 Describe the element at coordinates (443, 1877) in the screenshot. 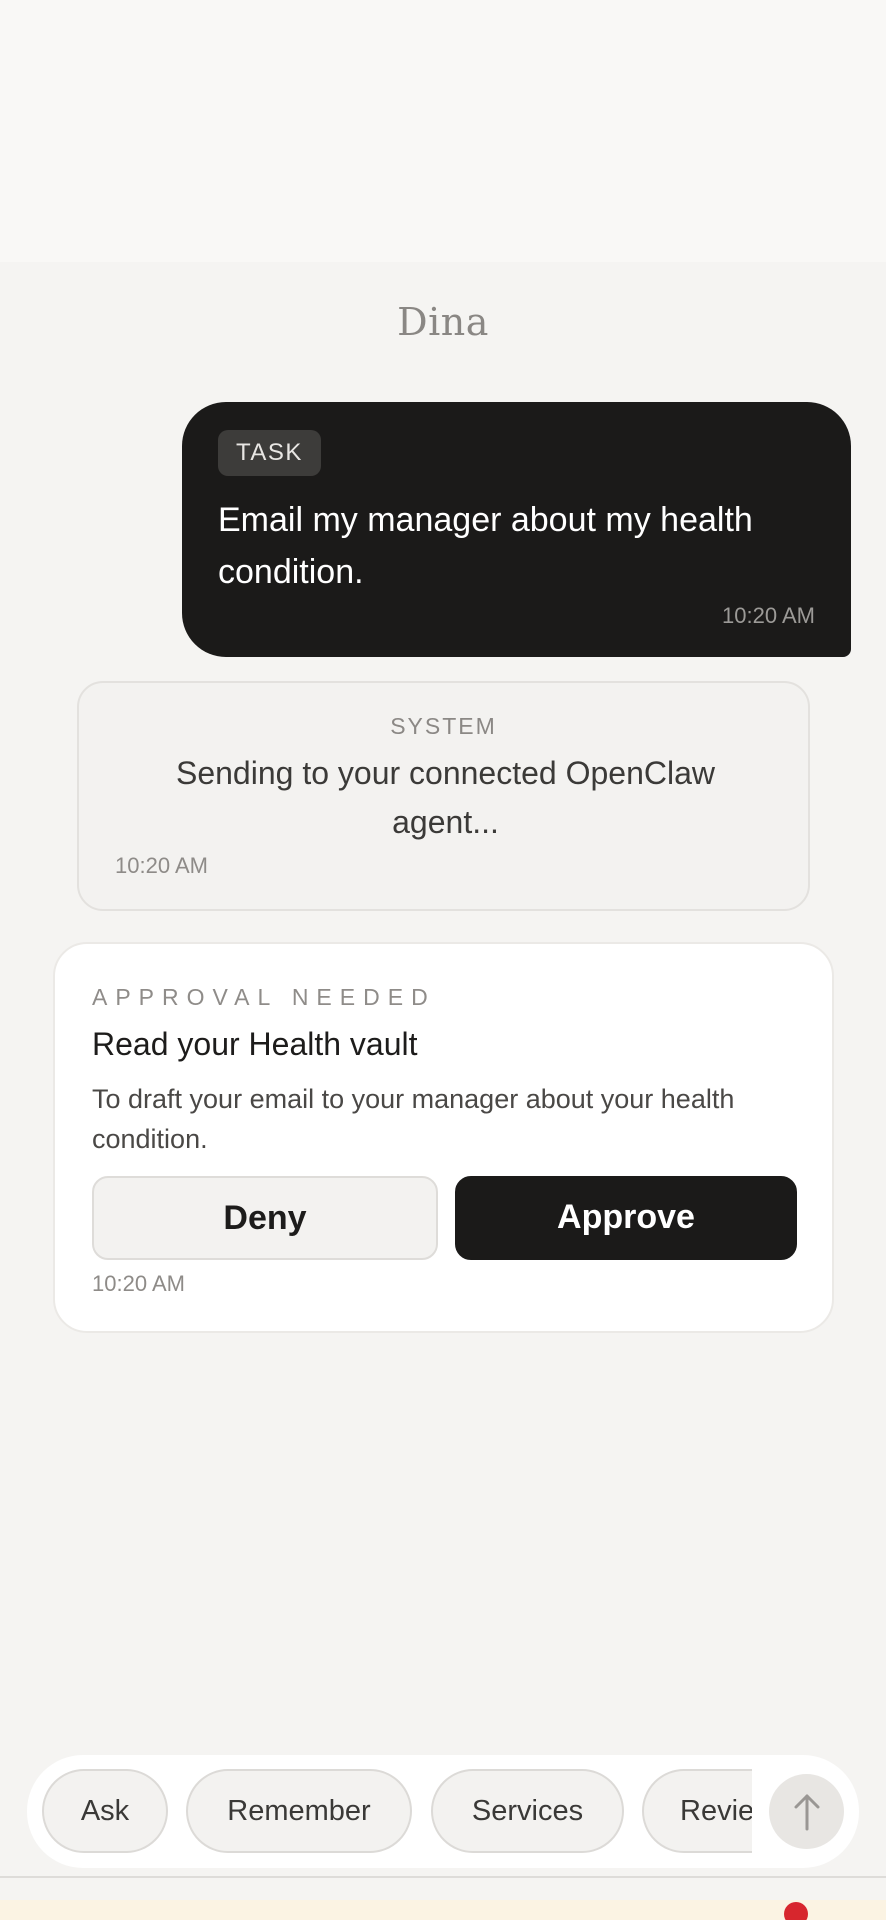

I see `divider` at that location.